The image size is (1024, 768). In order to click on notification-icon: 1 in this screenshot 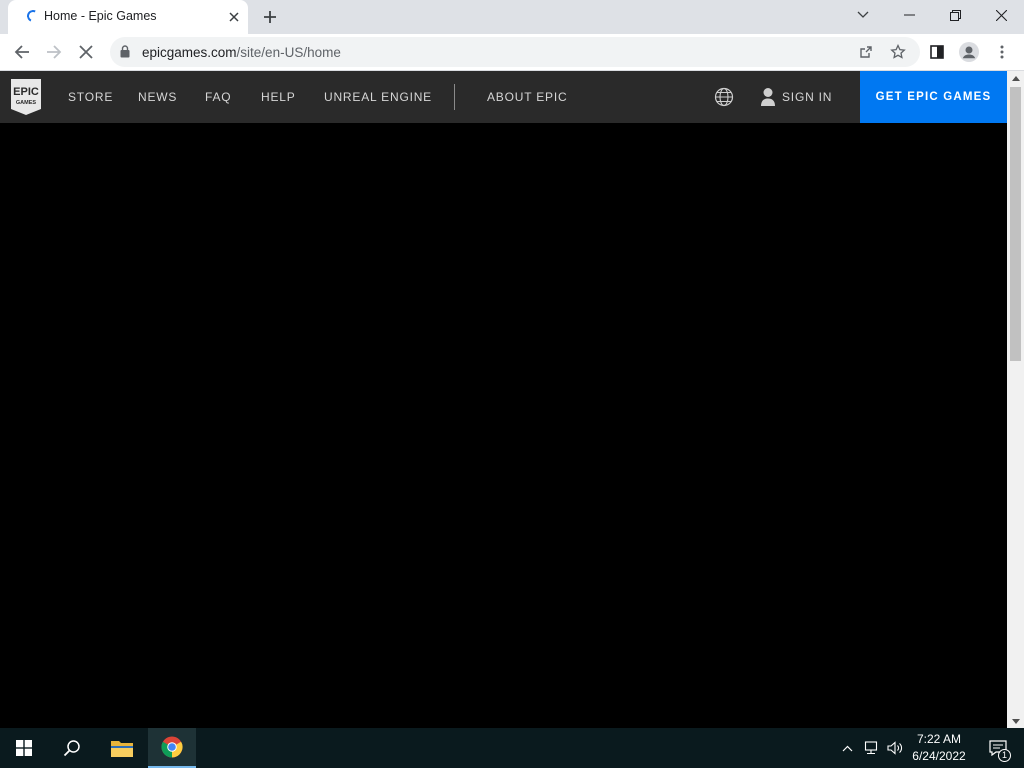, I will do `click(998, 748)`.